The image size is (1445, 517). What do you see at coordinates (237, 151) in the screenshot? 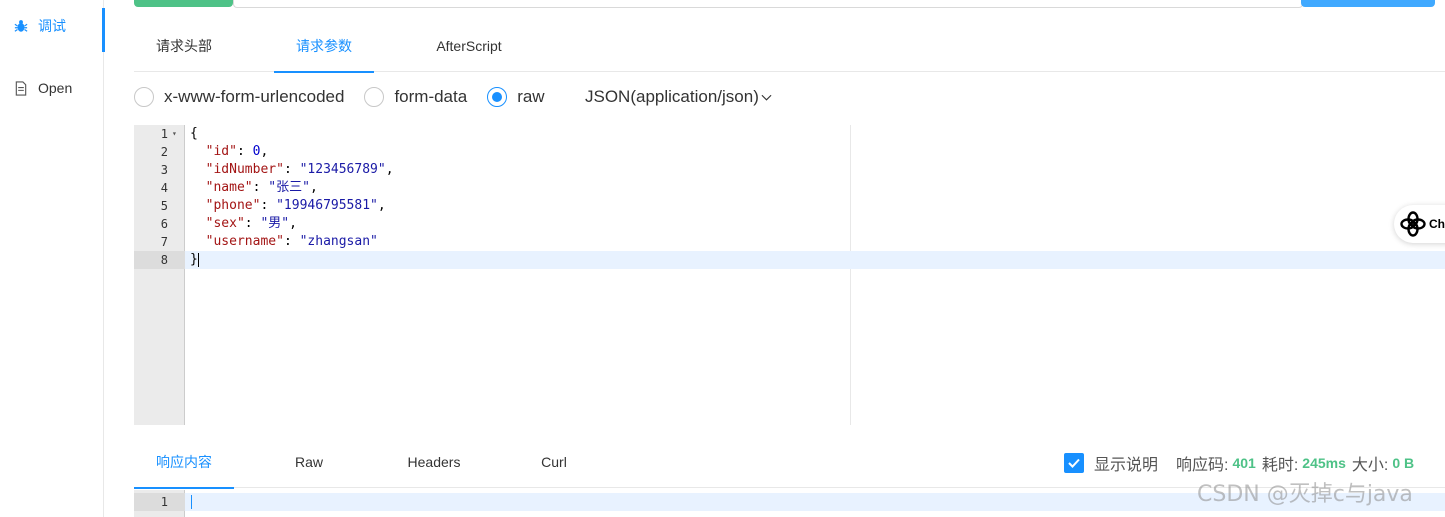
I see `code-line: "id": 0,` at bounding box center [237, 151].